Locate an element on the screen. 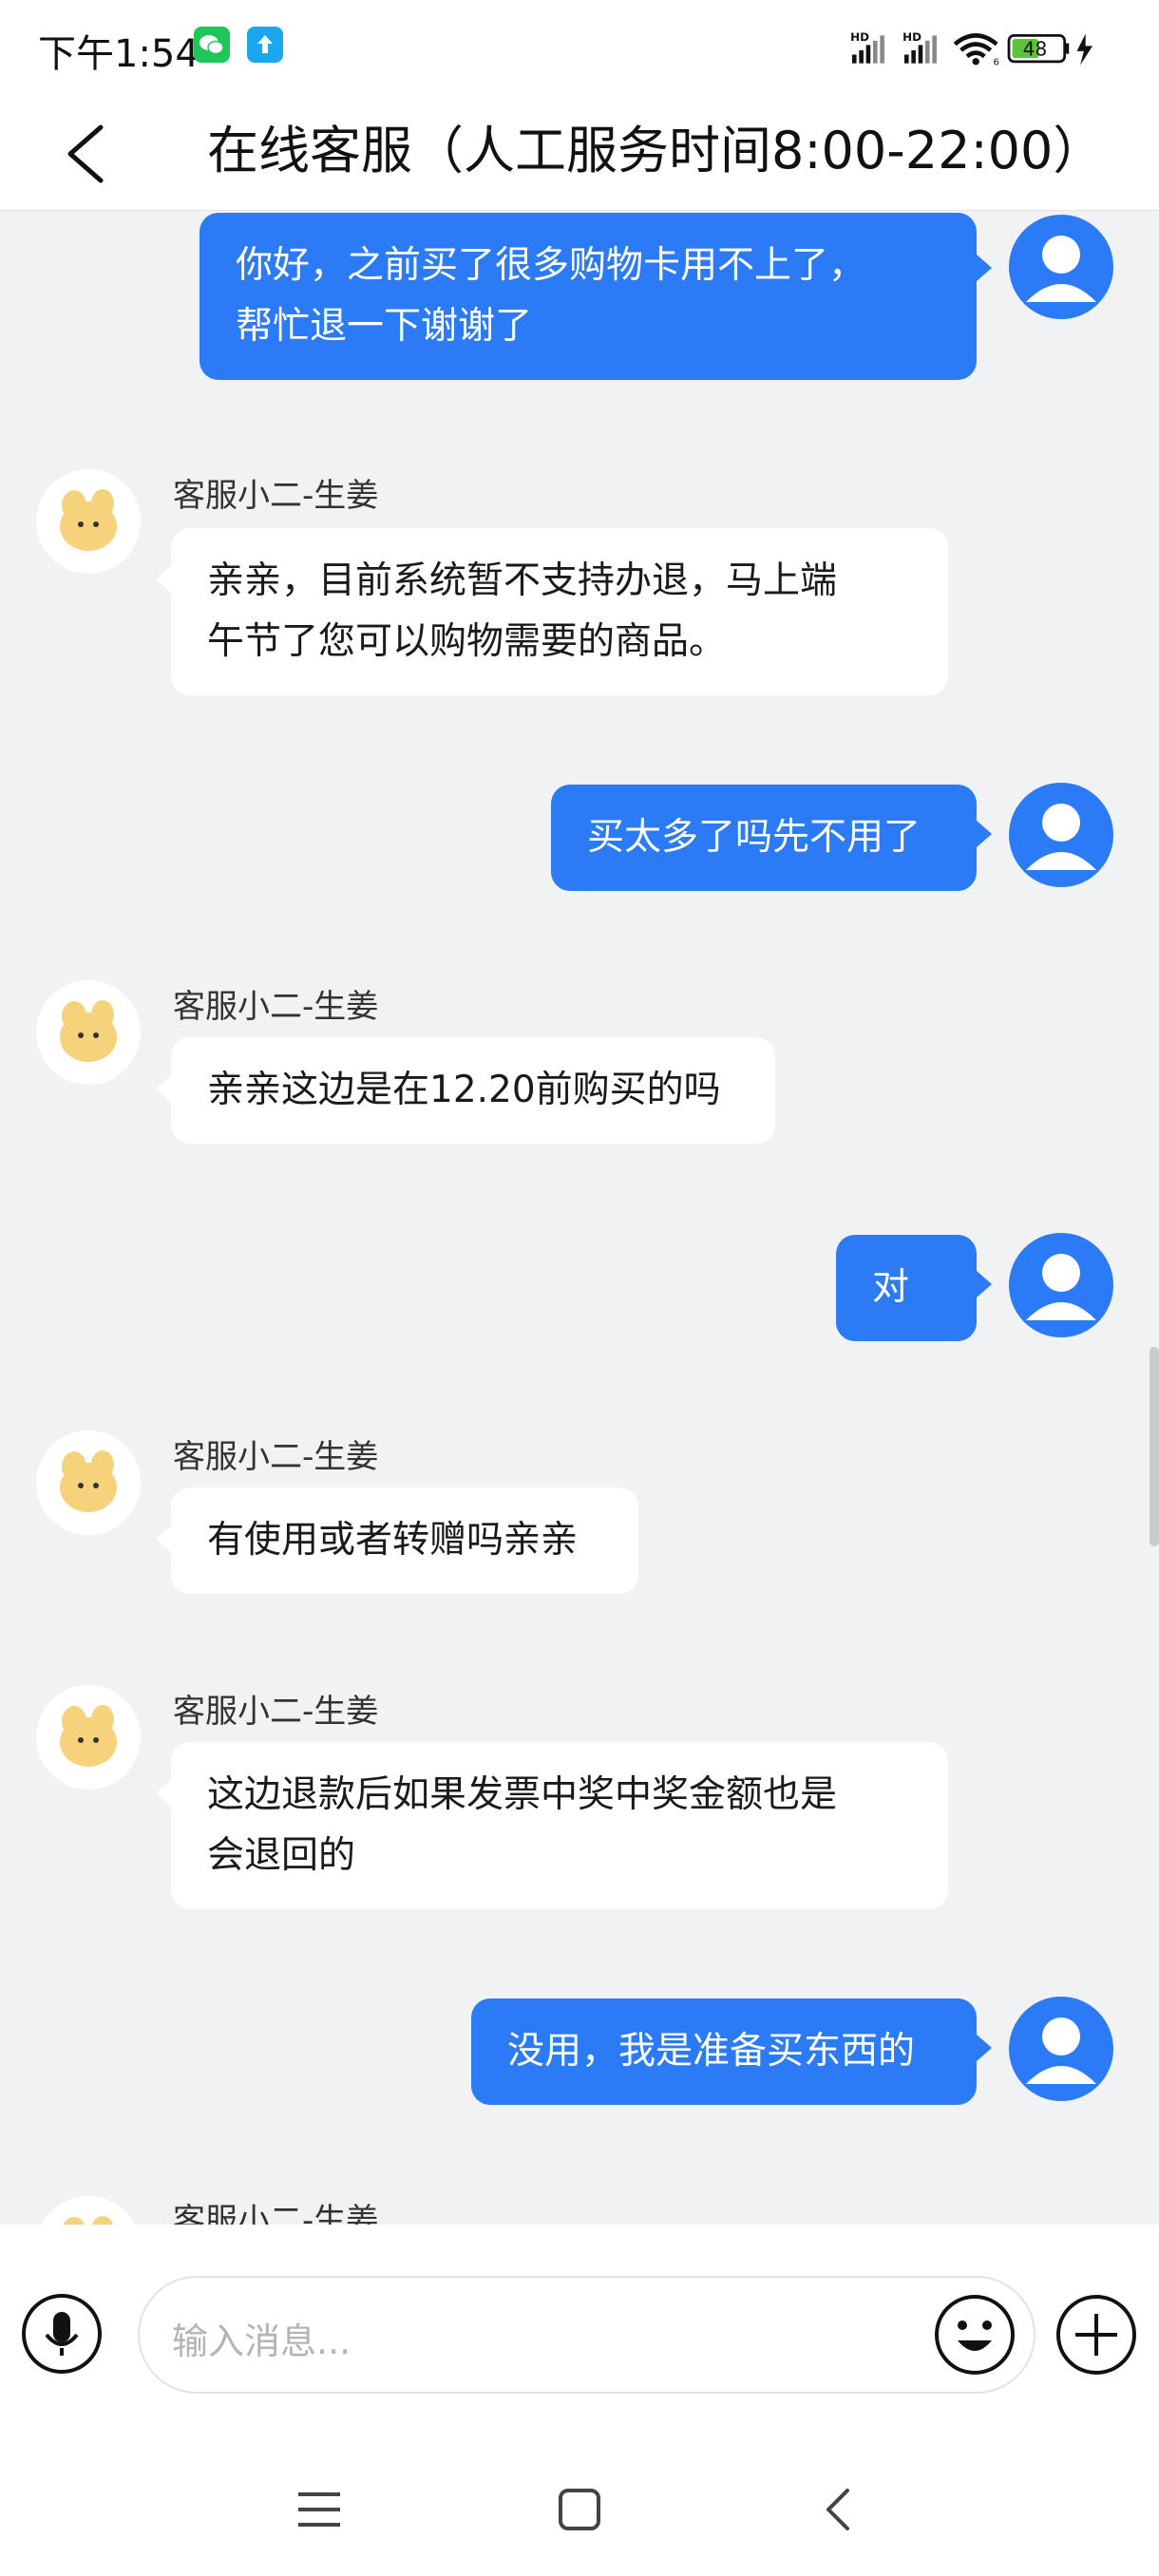  agent-message-bubble: 亲亲这边是在12.20前购买的吗 is located at coordinates (473, 1090).